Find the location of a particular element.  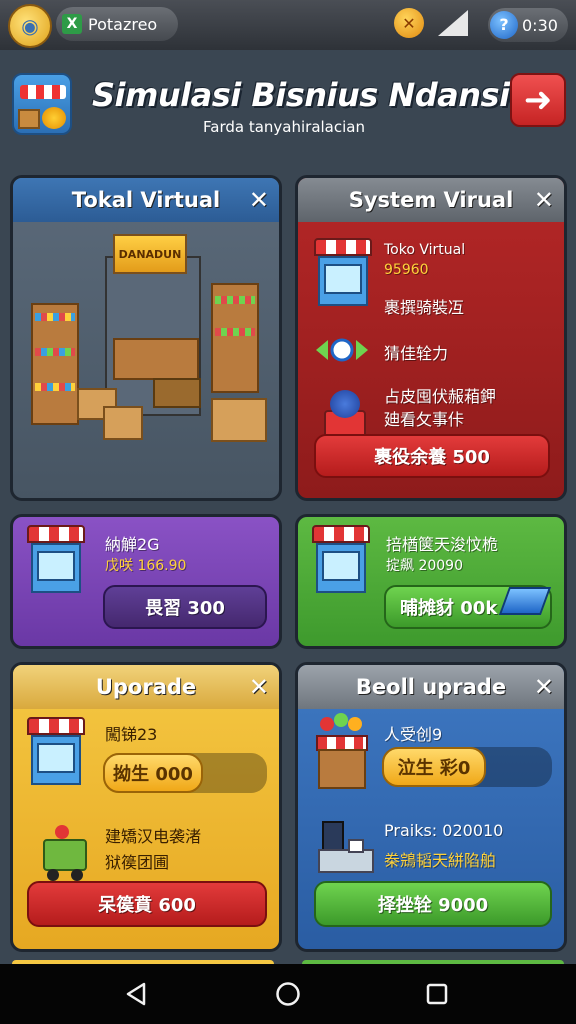

panel-green: 掊楢箧天浚忟桅 掟飙 20090 晡摊豺 00k is located at coordinates (431, 581).